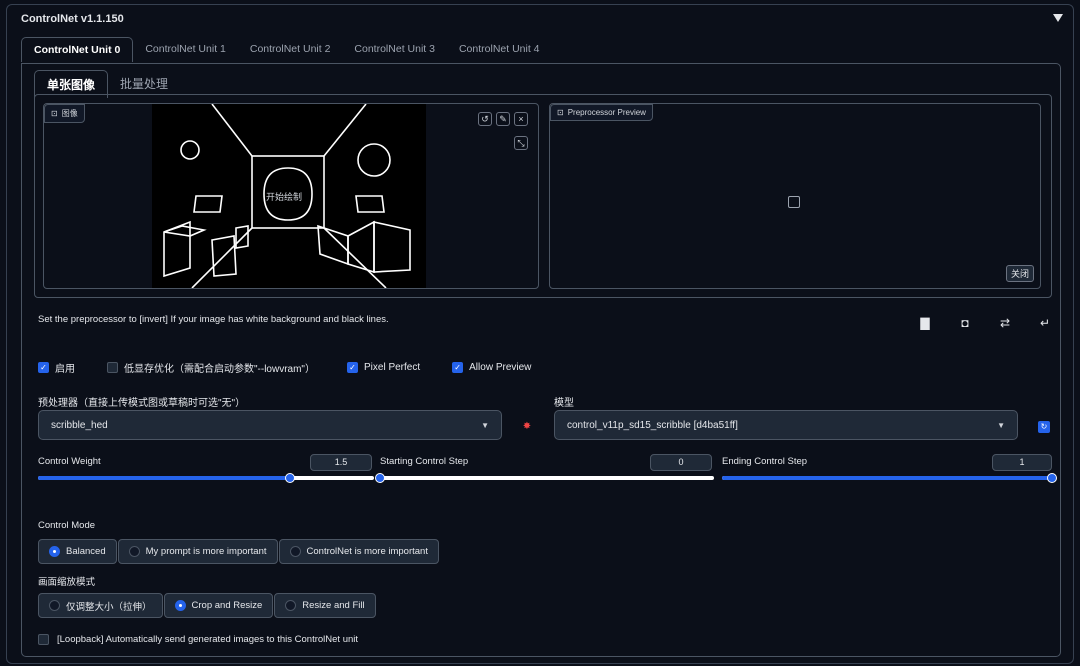 Image resolution: width=1080 pixels, height=666 pixels. I want to click on preview-box-label: ⊡ Preprocessor Preview, so click(601, 112).